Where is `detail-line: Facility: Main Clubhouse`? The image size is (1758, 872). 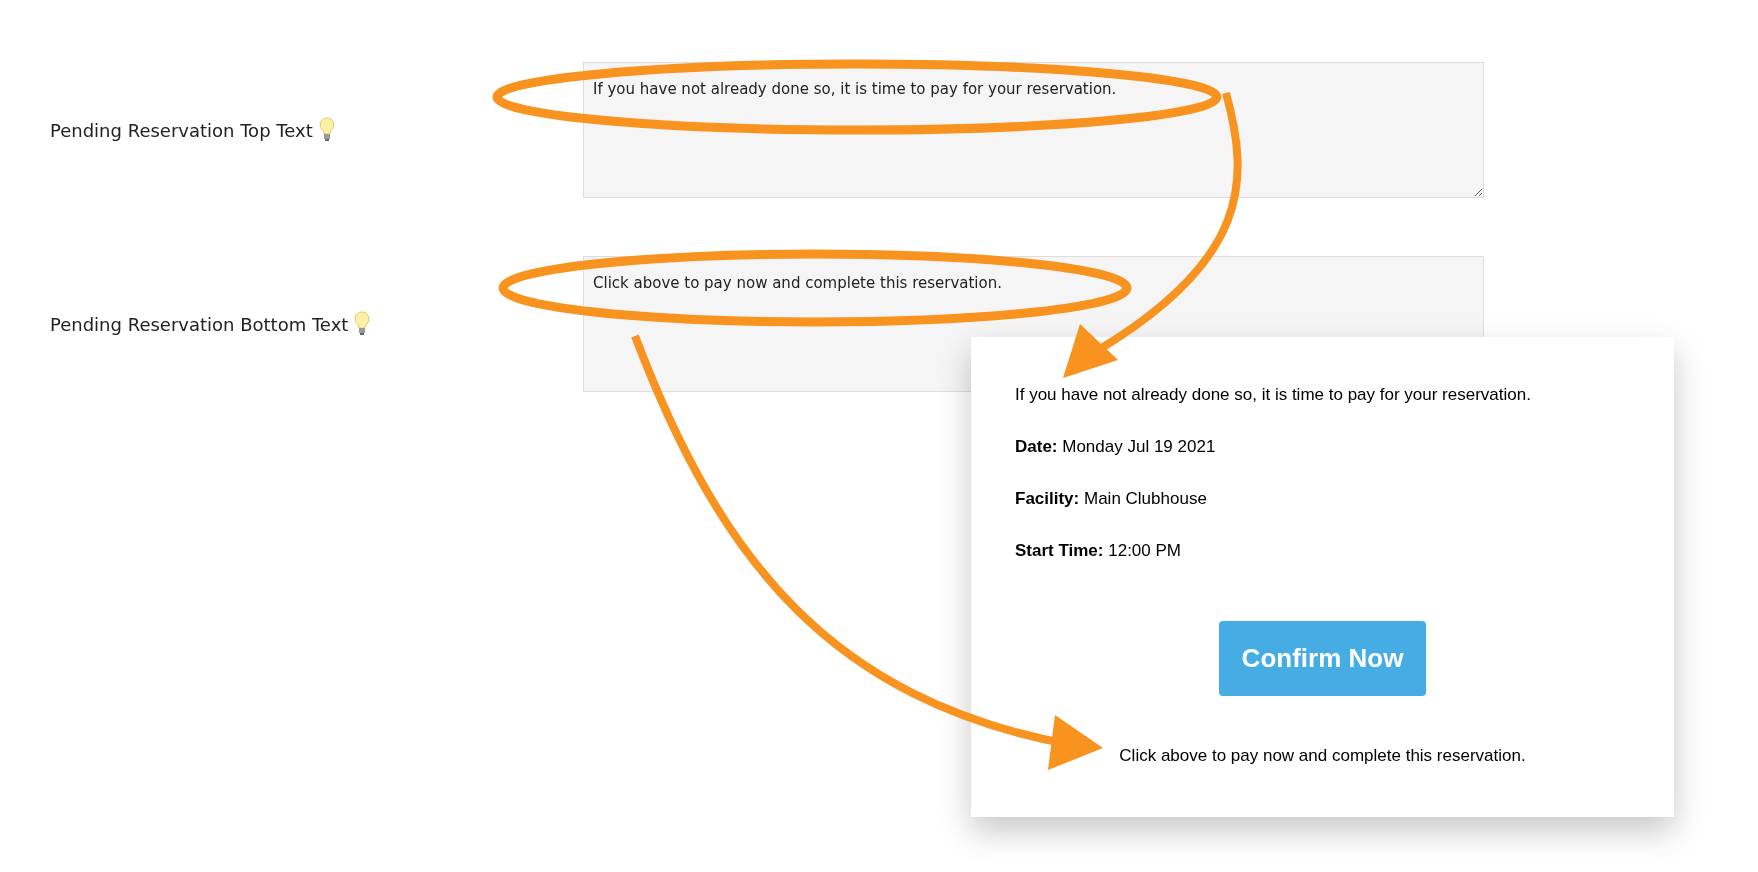
detail-line: Facility: Main Clubhouse is located at coordinates (1111, 499).